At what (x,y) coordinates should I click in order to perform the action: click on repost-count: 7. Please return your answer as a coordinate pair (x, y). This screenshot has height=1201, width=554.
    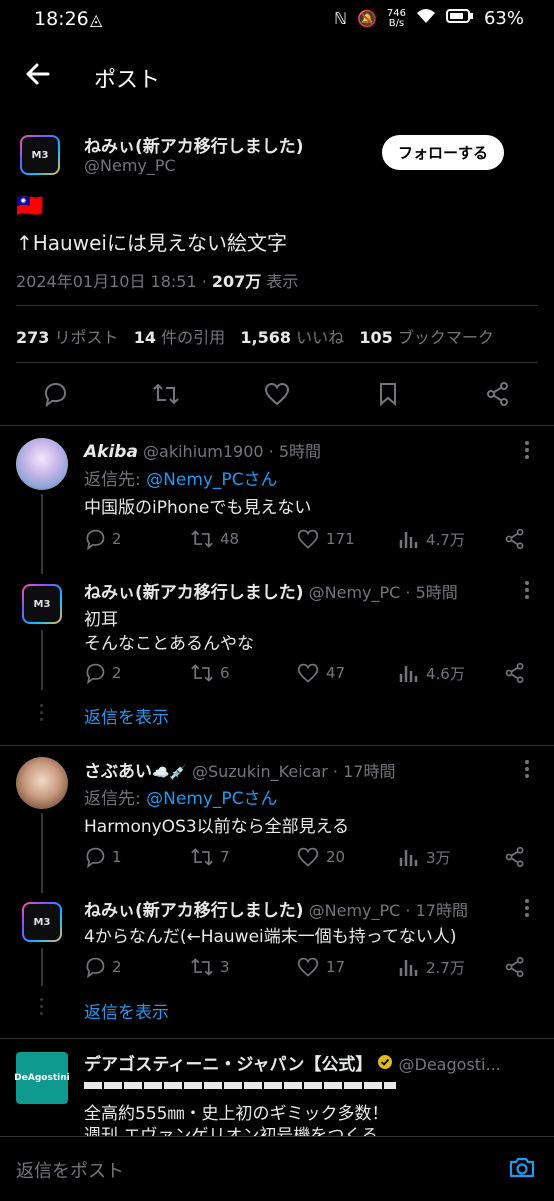
    Looking at the image, I should click on (225, 857).